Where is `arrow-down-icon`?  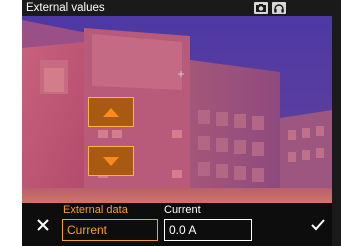
arrow-down-icon is located at coordinates (111, 161).